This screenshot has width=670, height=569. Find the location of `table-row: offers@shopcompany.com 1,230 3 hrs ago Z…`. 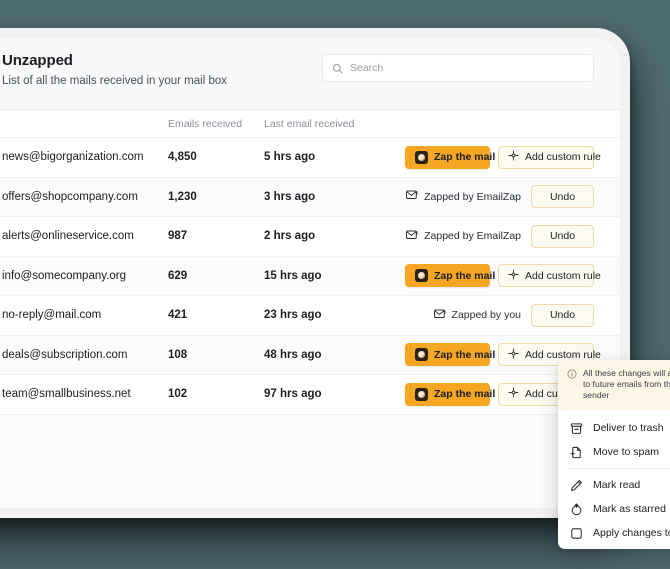

table-row: offers@shopcompany.com 1,230 3 hrs ago Z… is located at coordinates (310, 197).